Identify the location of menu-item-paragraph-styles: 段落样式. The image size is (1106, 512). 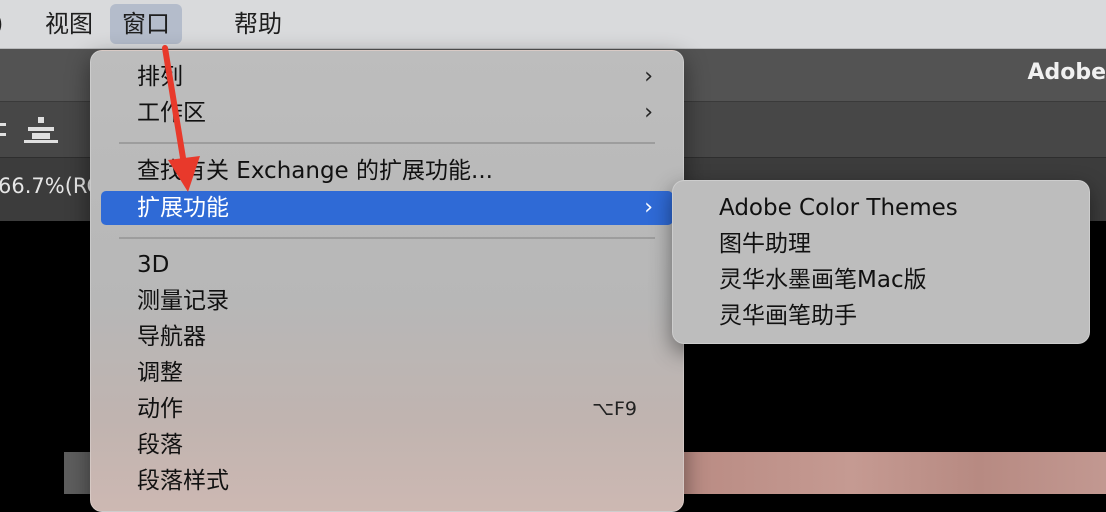
(387, 481).